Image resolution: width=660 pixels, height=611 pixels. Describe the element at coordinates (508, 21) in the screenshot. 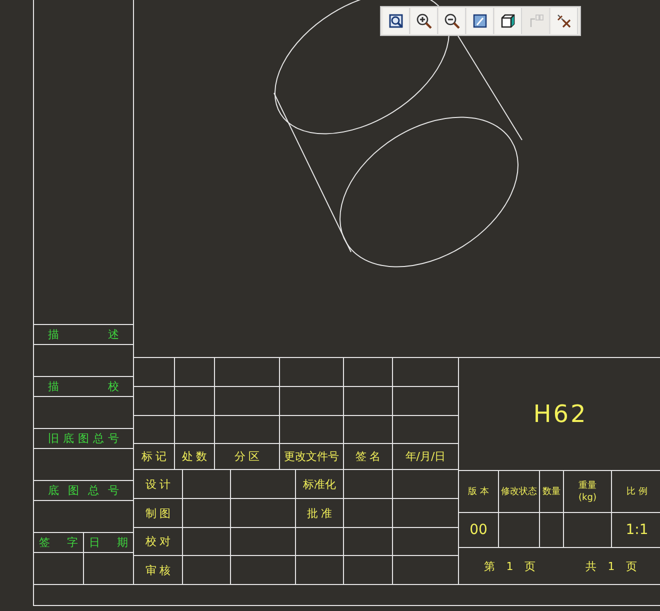

I see `shading-icon` at that location.